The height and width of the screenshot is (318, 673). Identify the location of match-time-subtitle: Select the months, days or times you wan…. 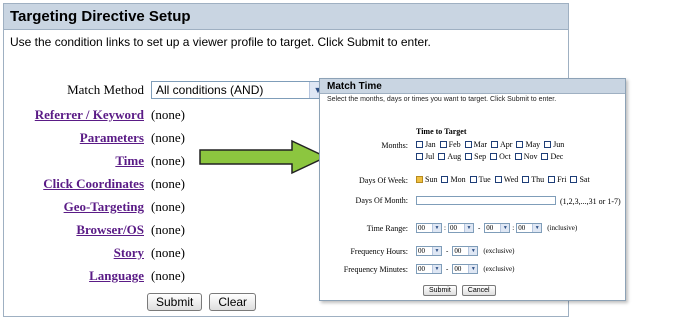
(442, 99).